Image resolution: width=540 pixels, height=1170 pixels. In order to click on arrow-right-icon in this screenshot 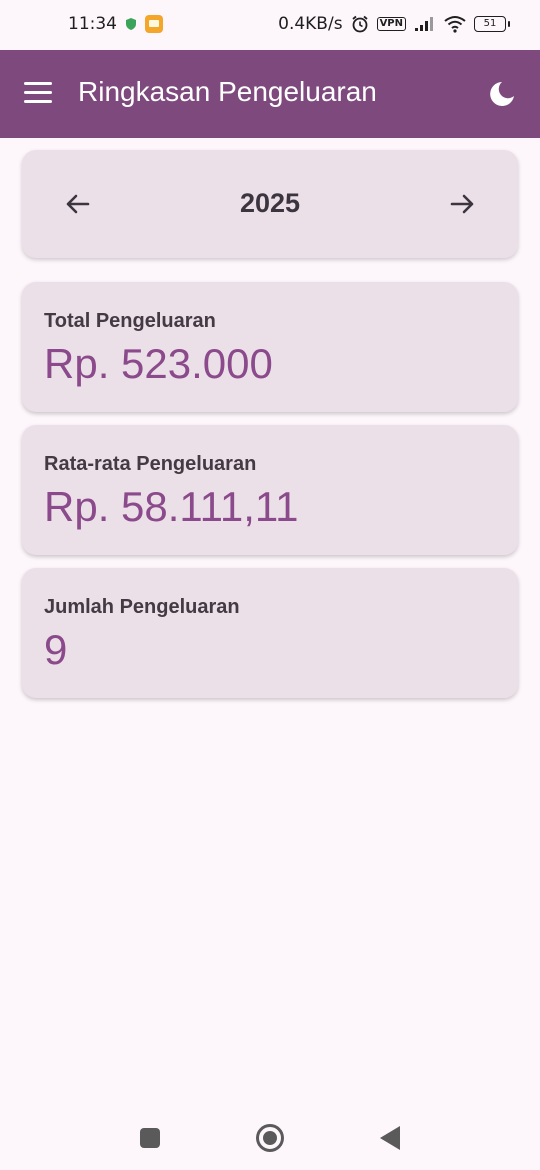, I will do `click(462, 204)`.